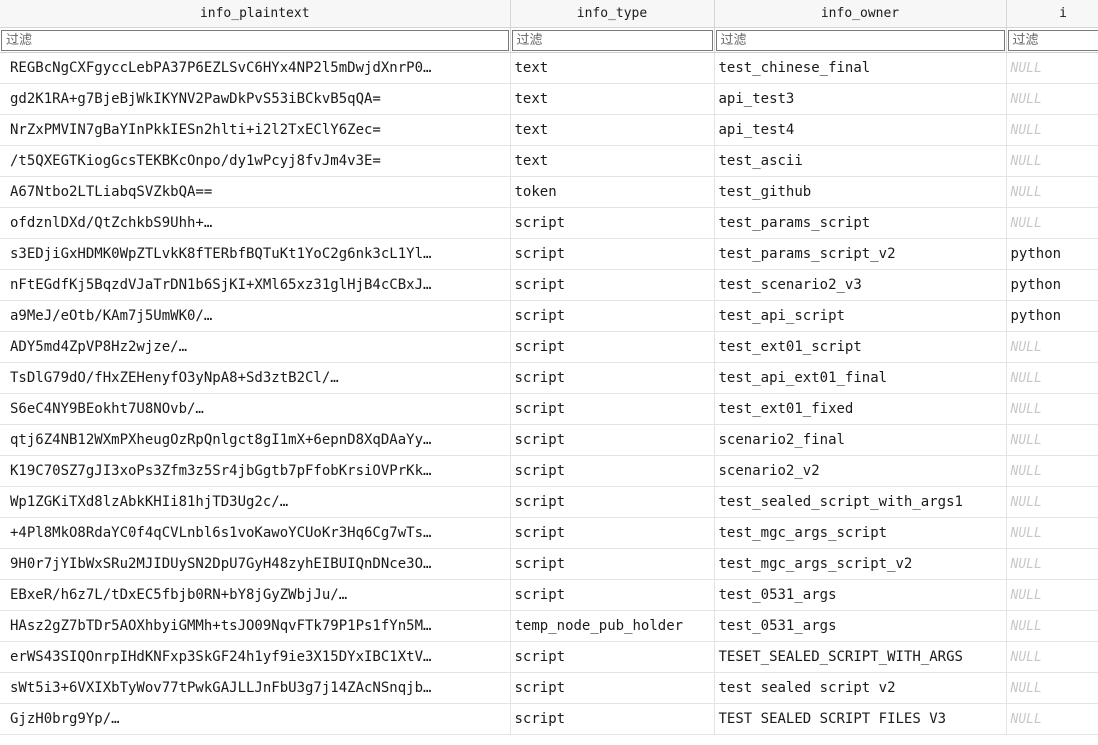 The height and width of the screenshot is (745, 1098). I want to click on filter-input-info-plaintext: 过滤, so click(255, 40).